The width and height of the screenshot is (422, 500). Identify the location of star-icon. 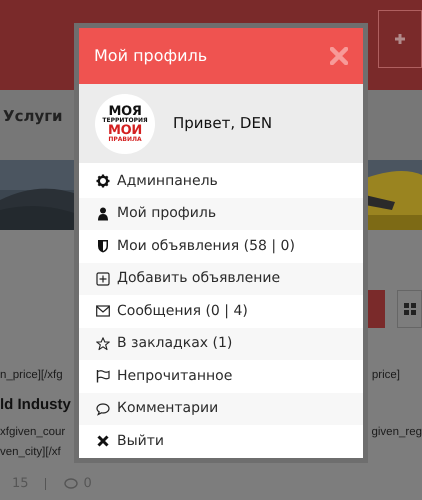
(103, 343).